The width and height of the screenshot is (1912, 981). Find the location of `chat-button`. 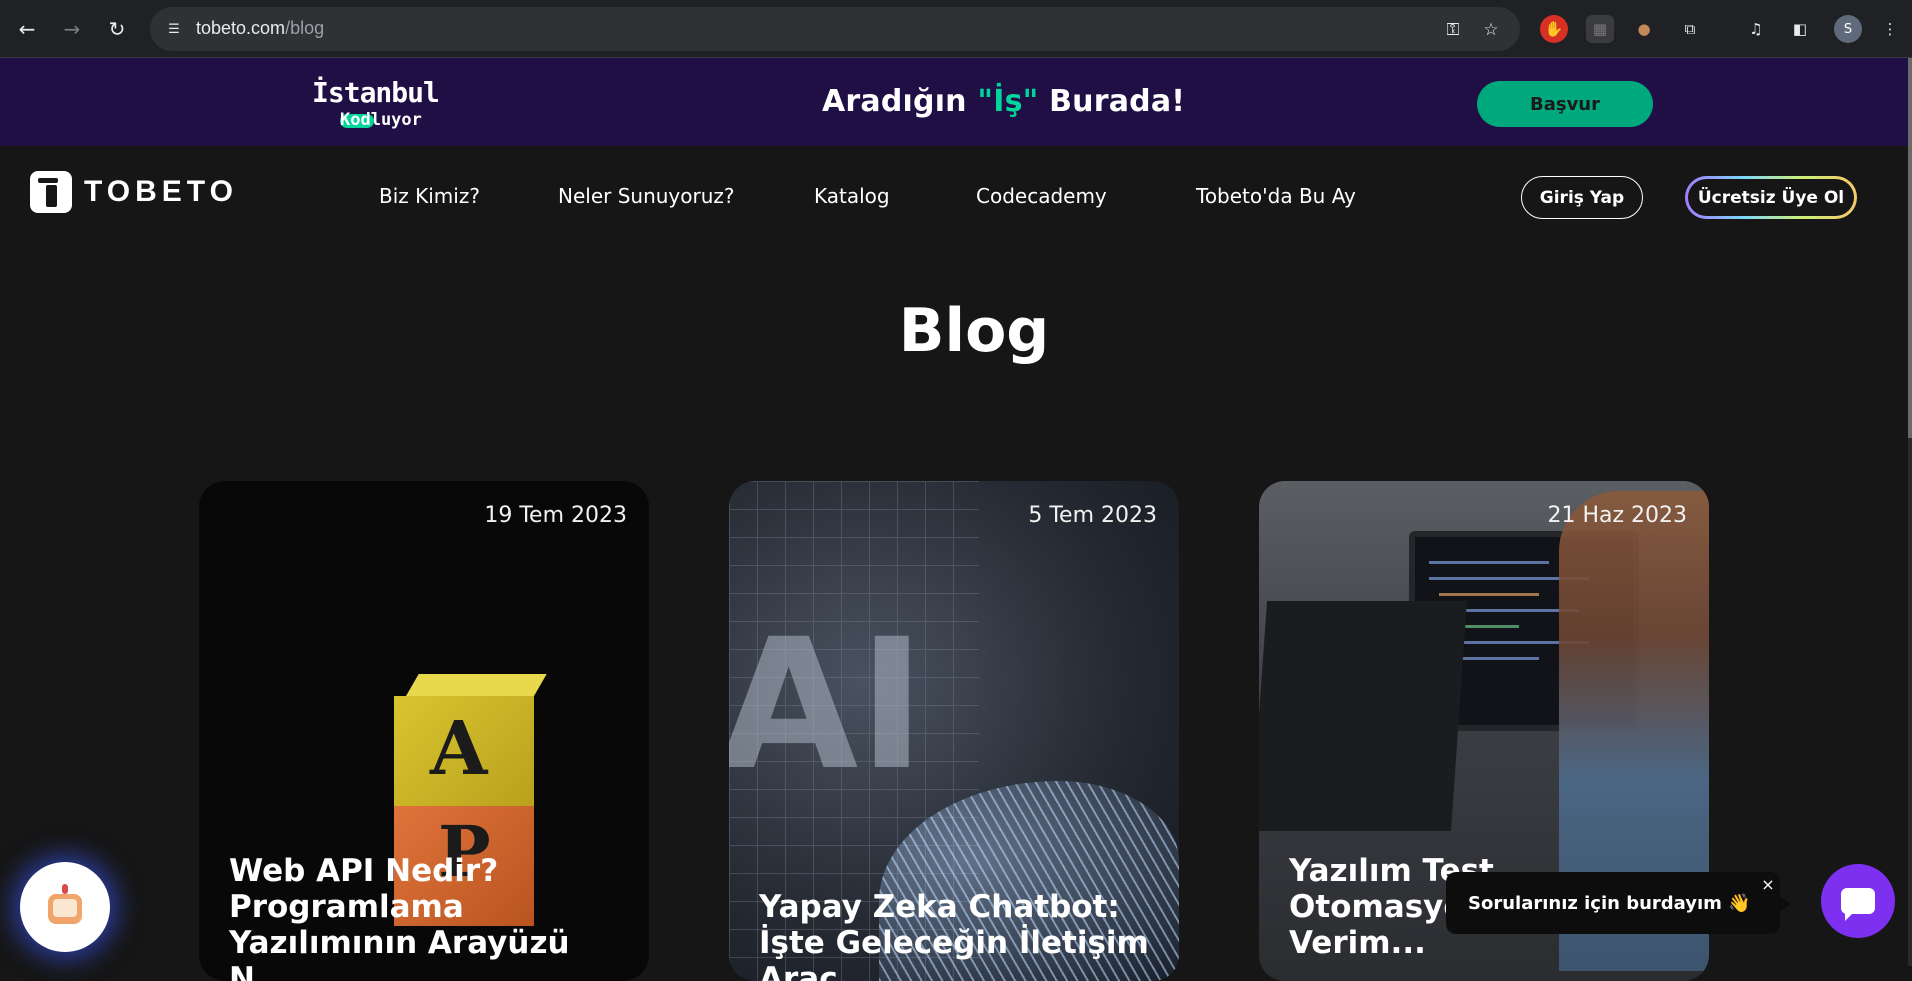

chat-button is located at coordinates (1858, 901).